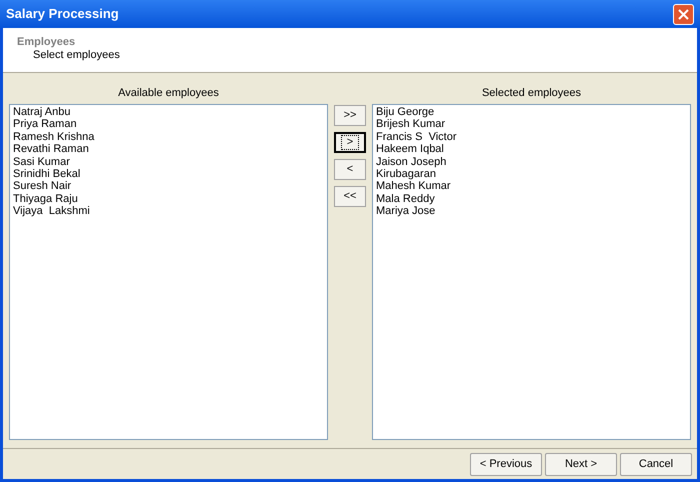 This screenshot has width=700, height=482. I want to click on list-item: Thiyaga Raju, so click(45, 199).